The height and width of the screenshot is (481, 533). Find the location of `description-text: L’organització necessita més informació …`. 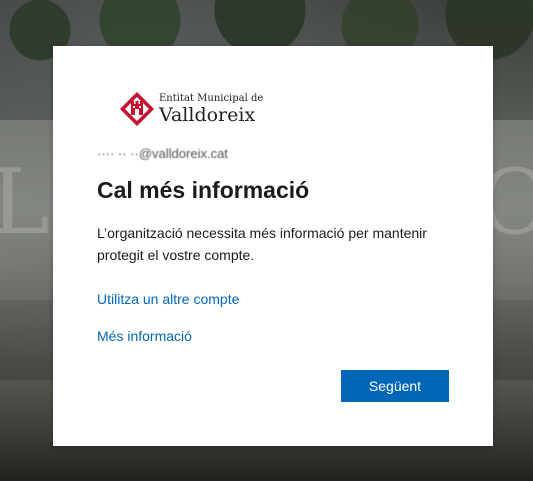

description-text: L’organització necessita més informació … is located at coordinates (262, 244).